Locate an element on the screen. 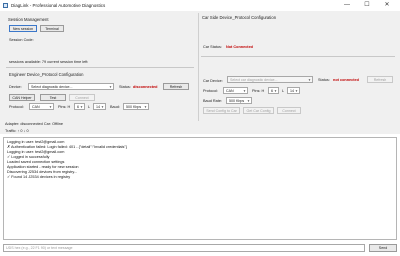  engineer-baud-select: 500 Kbps ▼ is located at coordinates (136, 106).